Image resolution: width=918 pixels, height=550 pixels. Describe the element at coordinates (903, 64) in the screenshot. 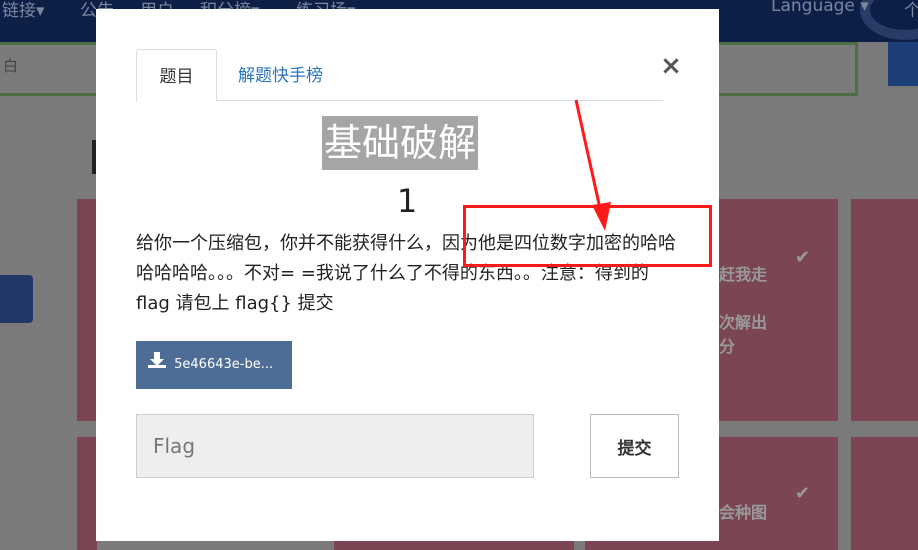

I see `search-button` at that location.